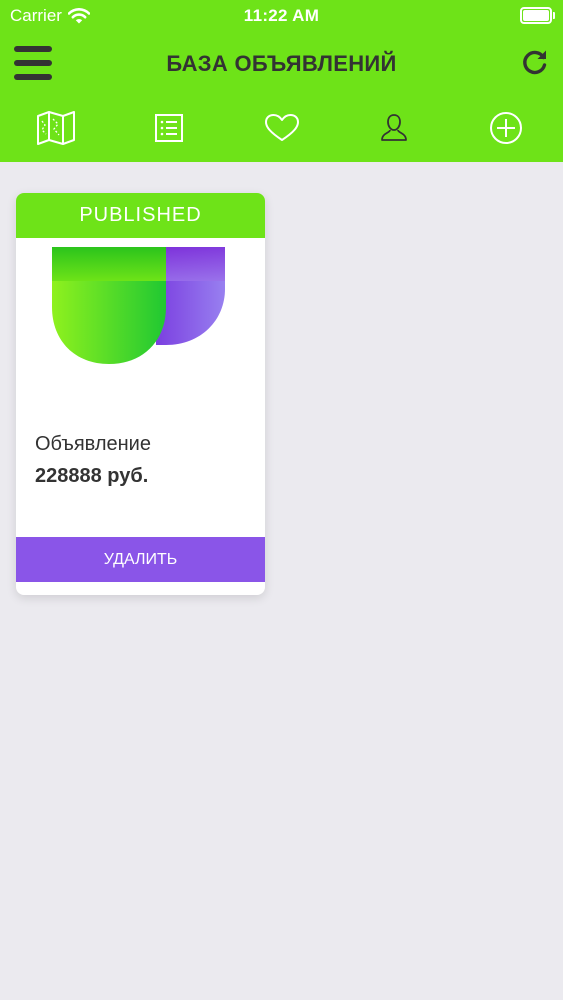  I want to click on nav-bar: БАЗА ОБЪЯВЛЕНИЙ, so click(281, 63).